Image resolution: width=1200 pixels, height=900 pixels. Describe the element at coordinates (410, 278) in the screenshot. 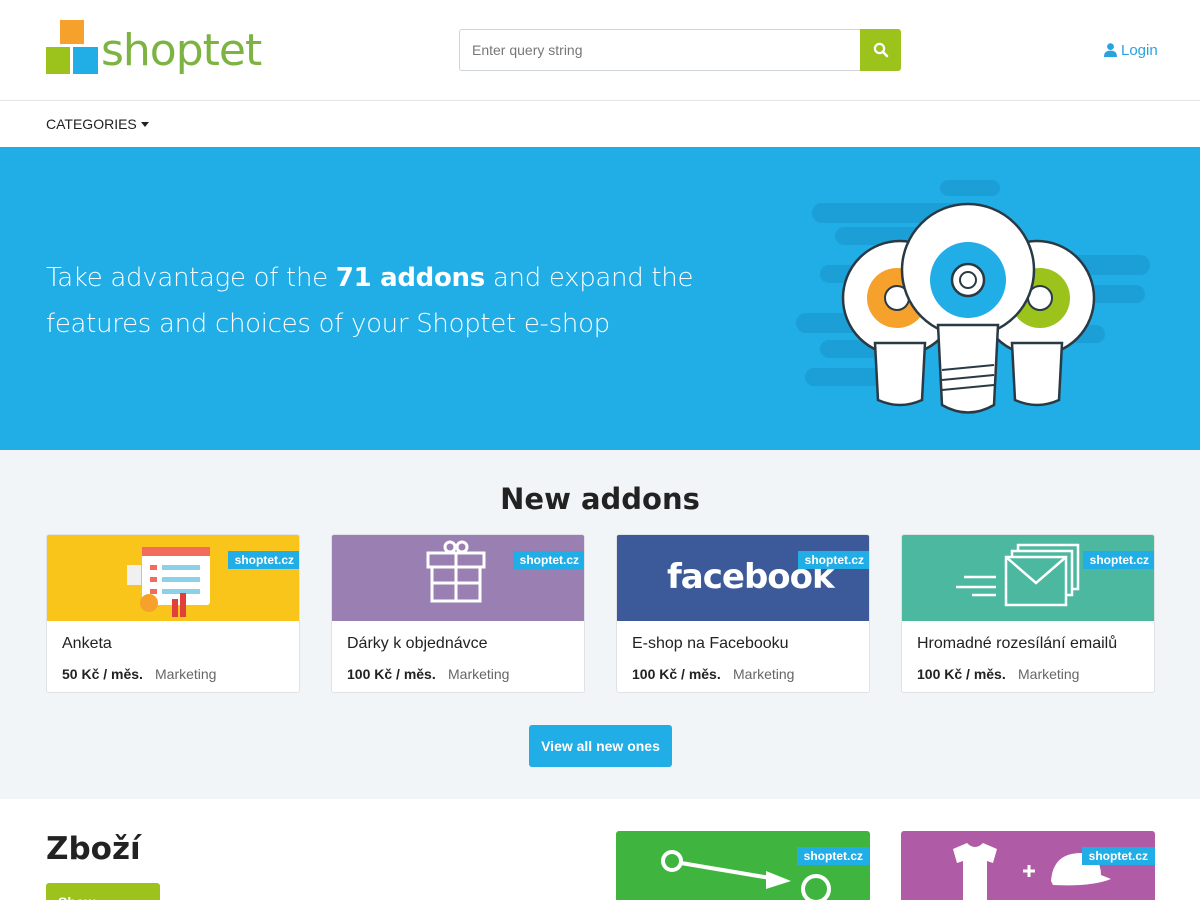

I see `hero-addon-count: 71 addons` at that location.